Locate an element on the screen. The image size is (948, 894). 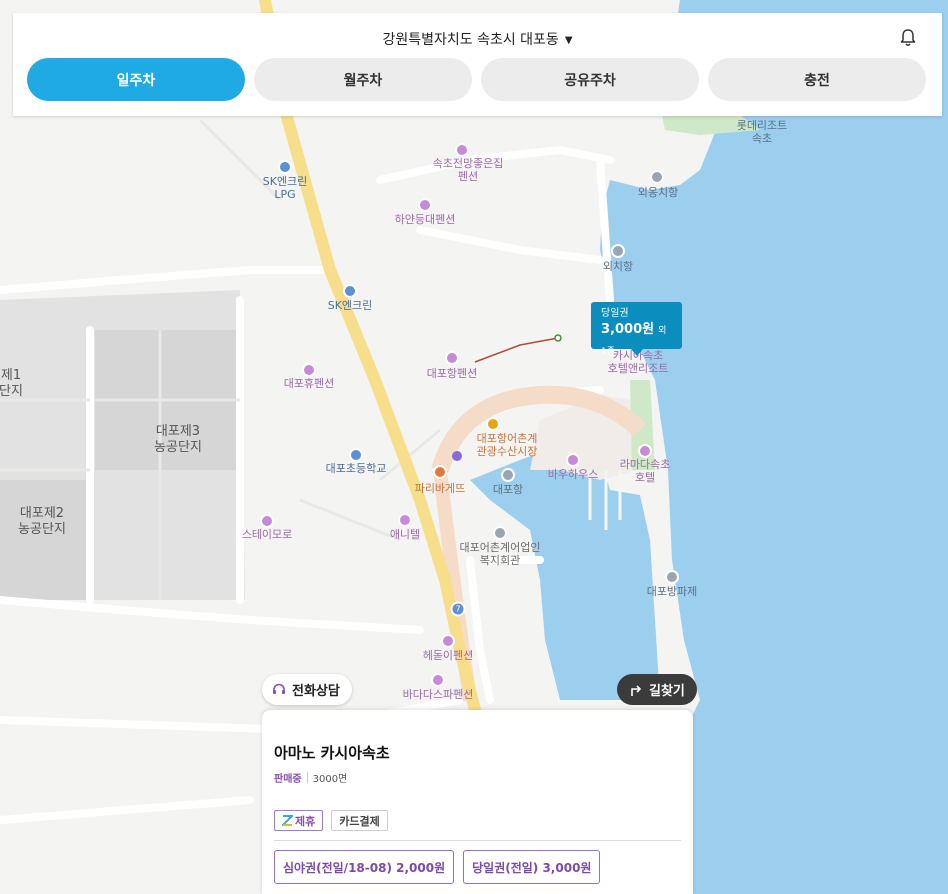
label-lotte-resort: 롯데리조트 속초 is located at coordinates (762, 132).